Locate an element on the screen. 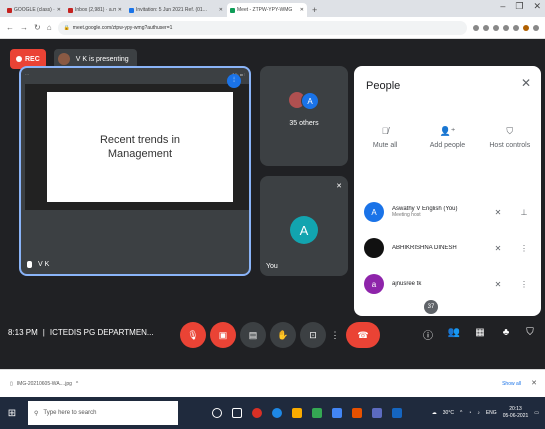 The height and width of the screenshot is (429, 545). photos-icon is located at coordinates (377, 413).